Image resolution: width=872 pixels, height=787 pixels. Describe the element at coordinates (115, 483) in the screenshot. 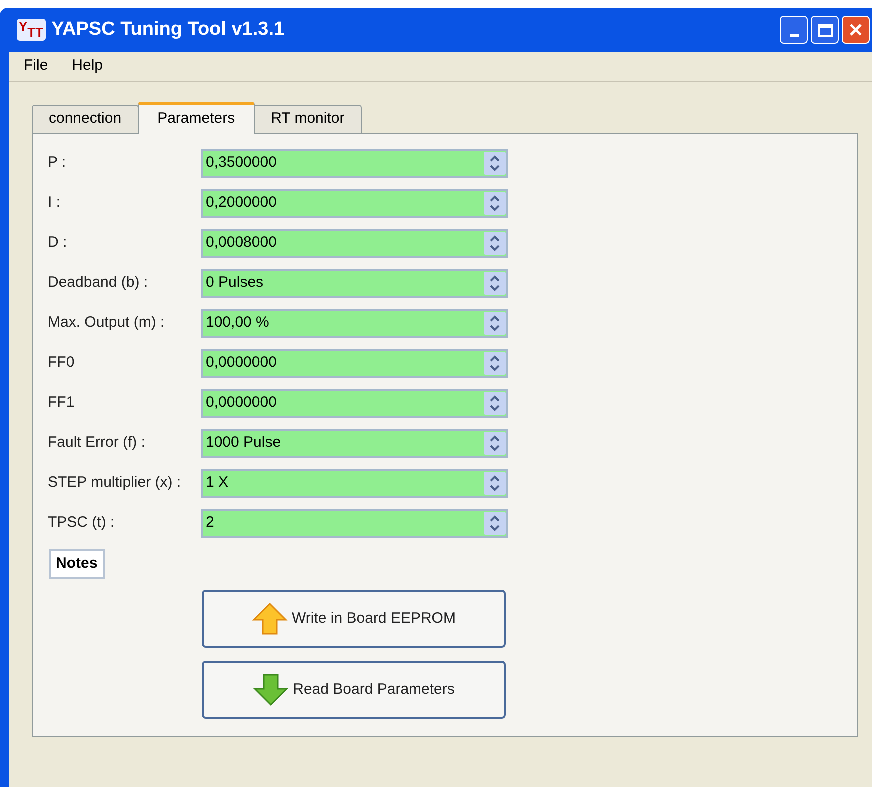

I see `parameter-label: STEP multiplier (x) :` at that location.